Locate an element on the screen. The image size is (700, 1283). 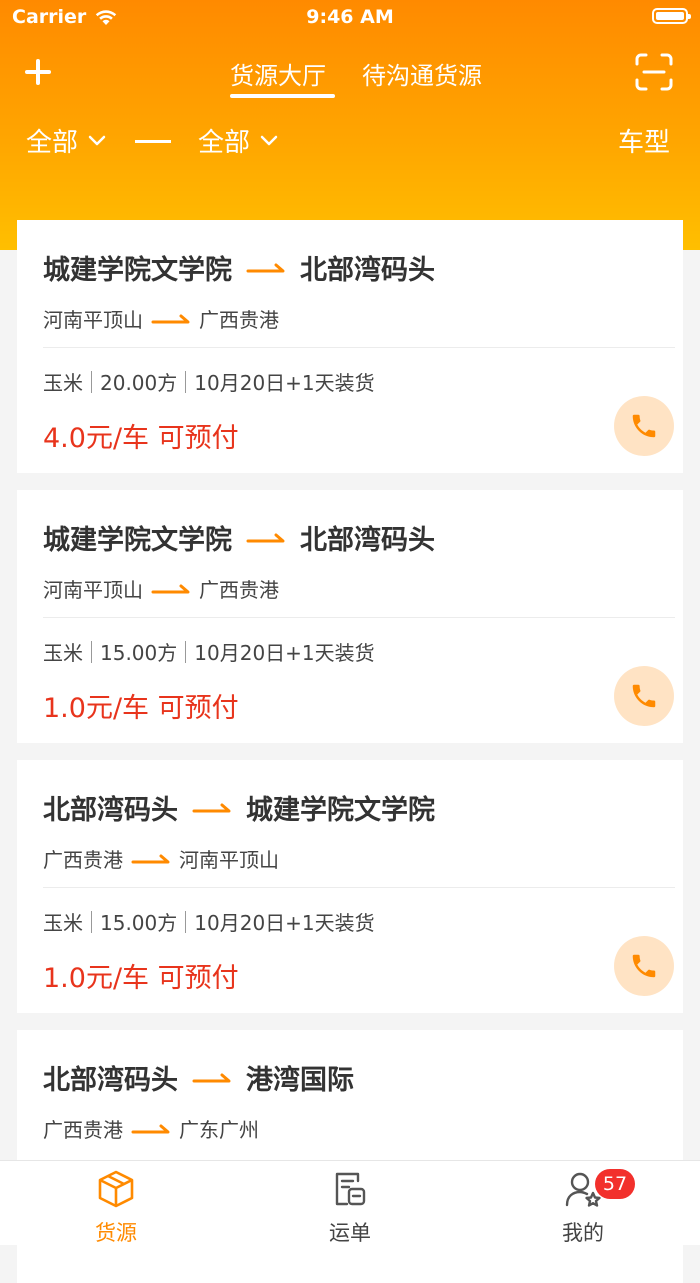
waybill-icon is located at coordinates (350, 1189).